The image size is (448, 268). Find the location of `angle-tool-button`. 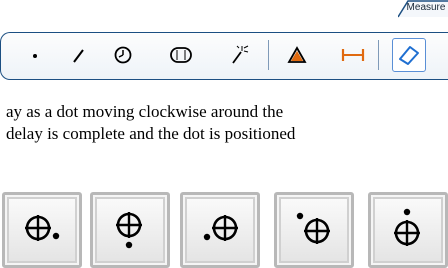

angle-tool-button is located at coordinates (297, 55).